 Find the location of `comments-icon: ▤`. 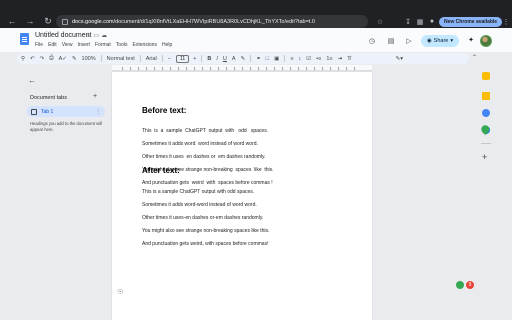

comments-icon: ▤ is located at coordinates (391, 41).